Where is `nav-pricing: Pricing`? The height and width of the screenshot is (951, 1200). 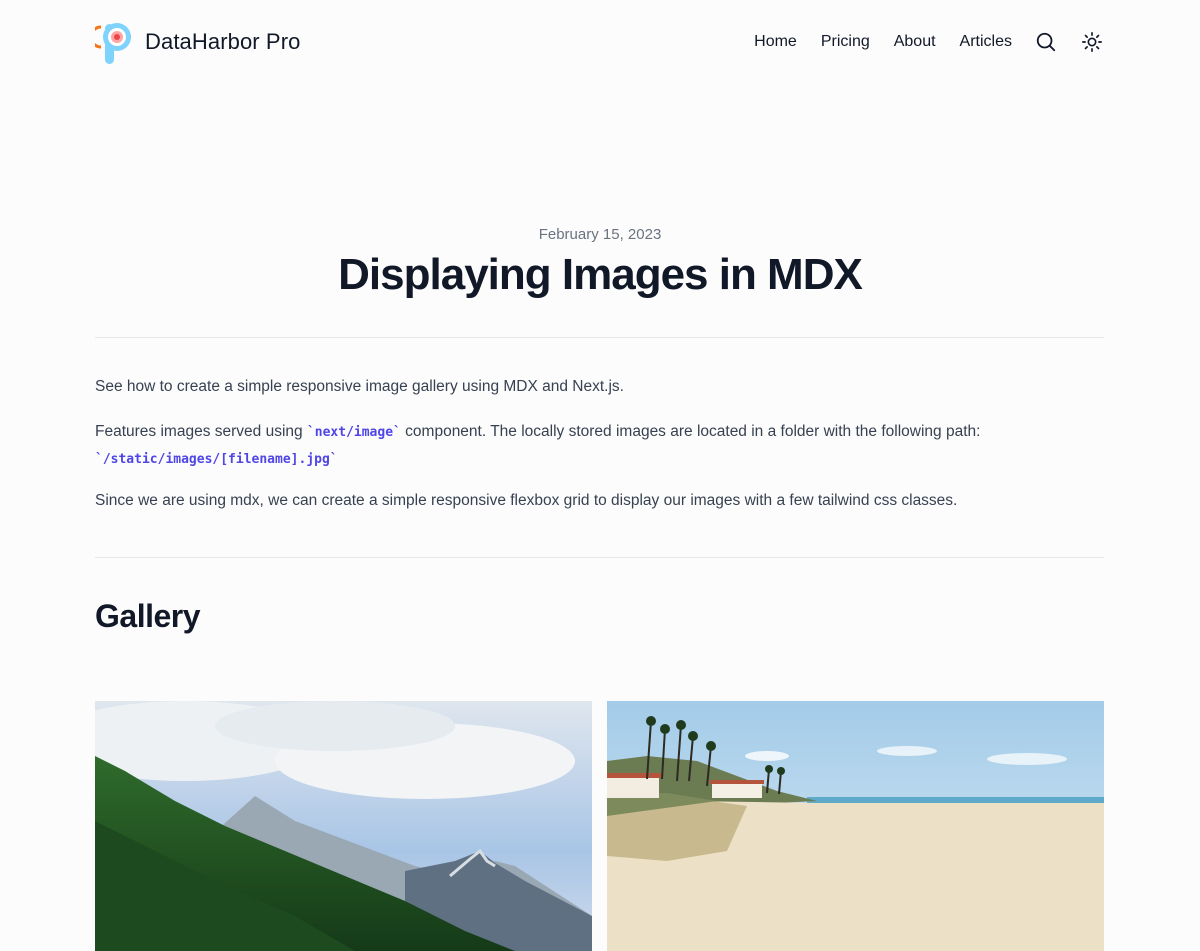 nav-pricing: Pricing is located at coordinates (845, 42).